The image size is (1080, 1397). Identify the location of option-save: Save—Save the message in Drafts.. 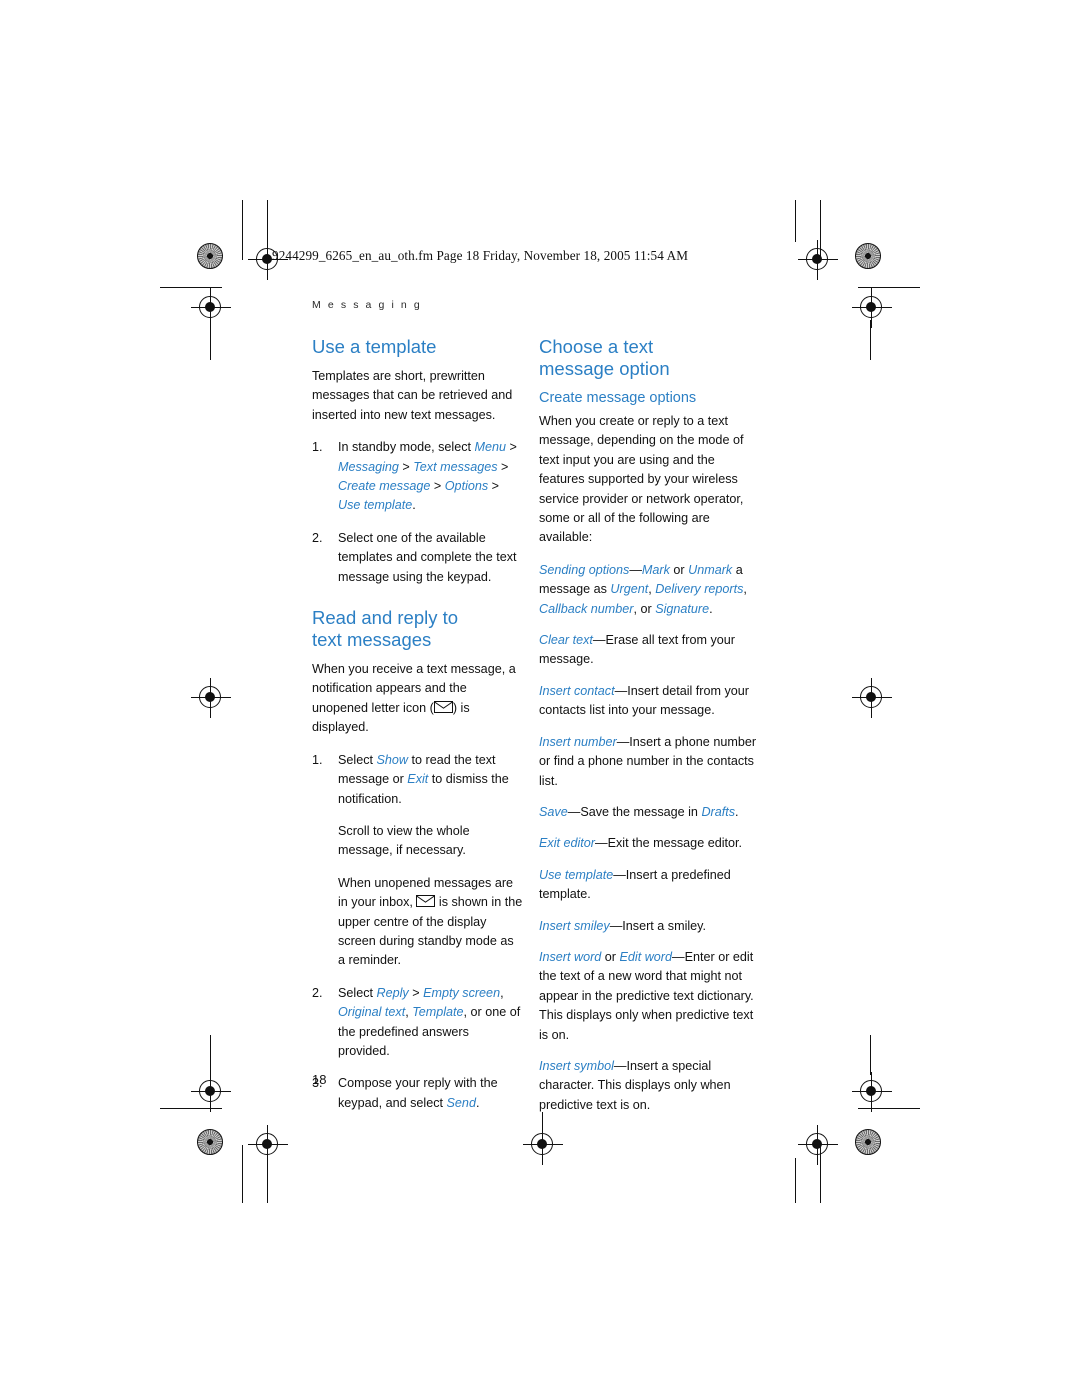
(639, 811).